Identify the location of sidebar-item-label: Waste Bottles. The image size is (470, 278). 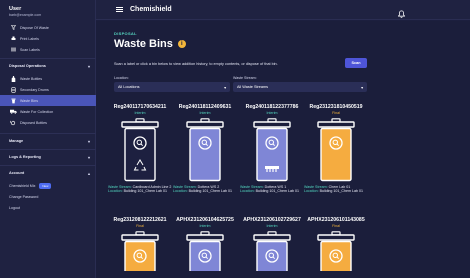
(31, 78).